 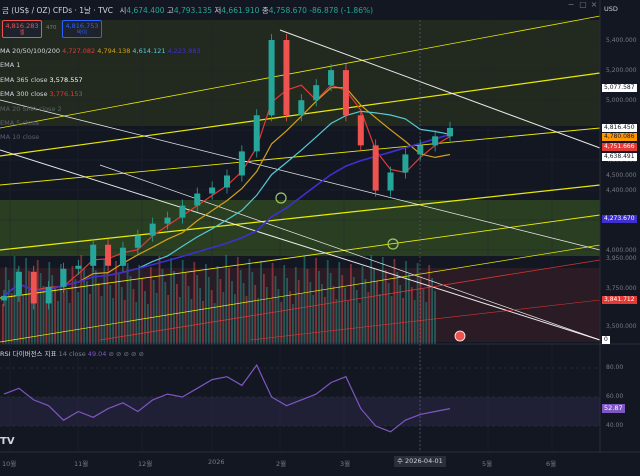 What do you see at coordinates (100, 94) in the screenshot?
I see `indicator-row: EMA 300 close 3,776.153` at bounding box center [100, 94].